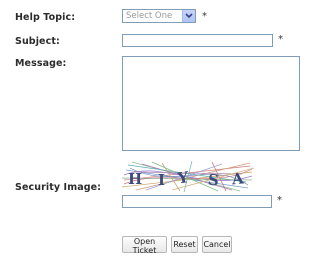 The width and height of the screenshot is (320, 258). What do you see at coordinates (58, 187) in the screenshot?
I see `security-image-label: Security Image:` at bounding box center [58, 187].